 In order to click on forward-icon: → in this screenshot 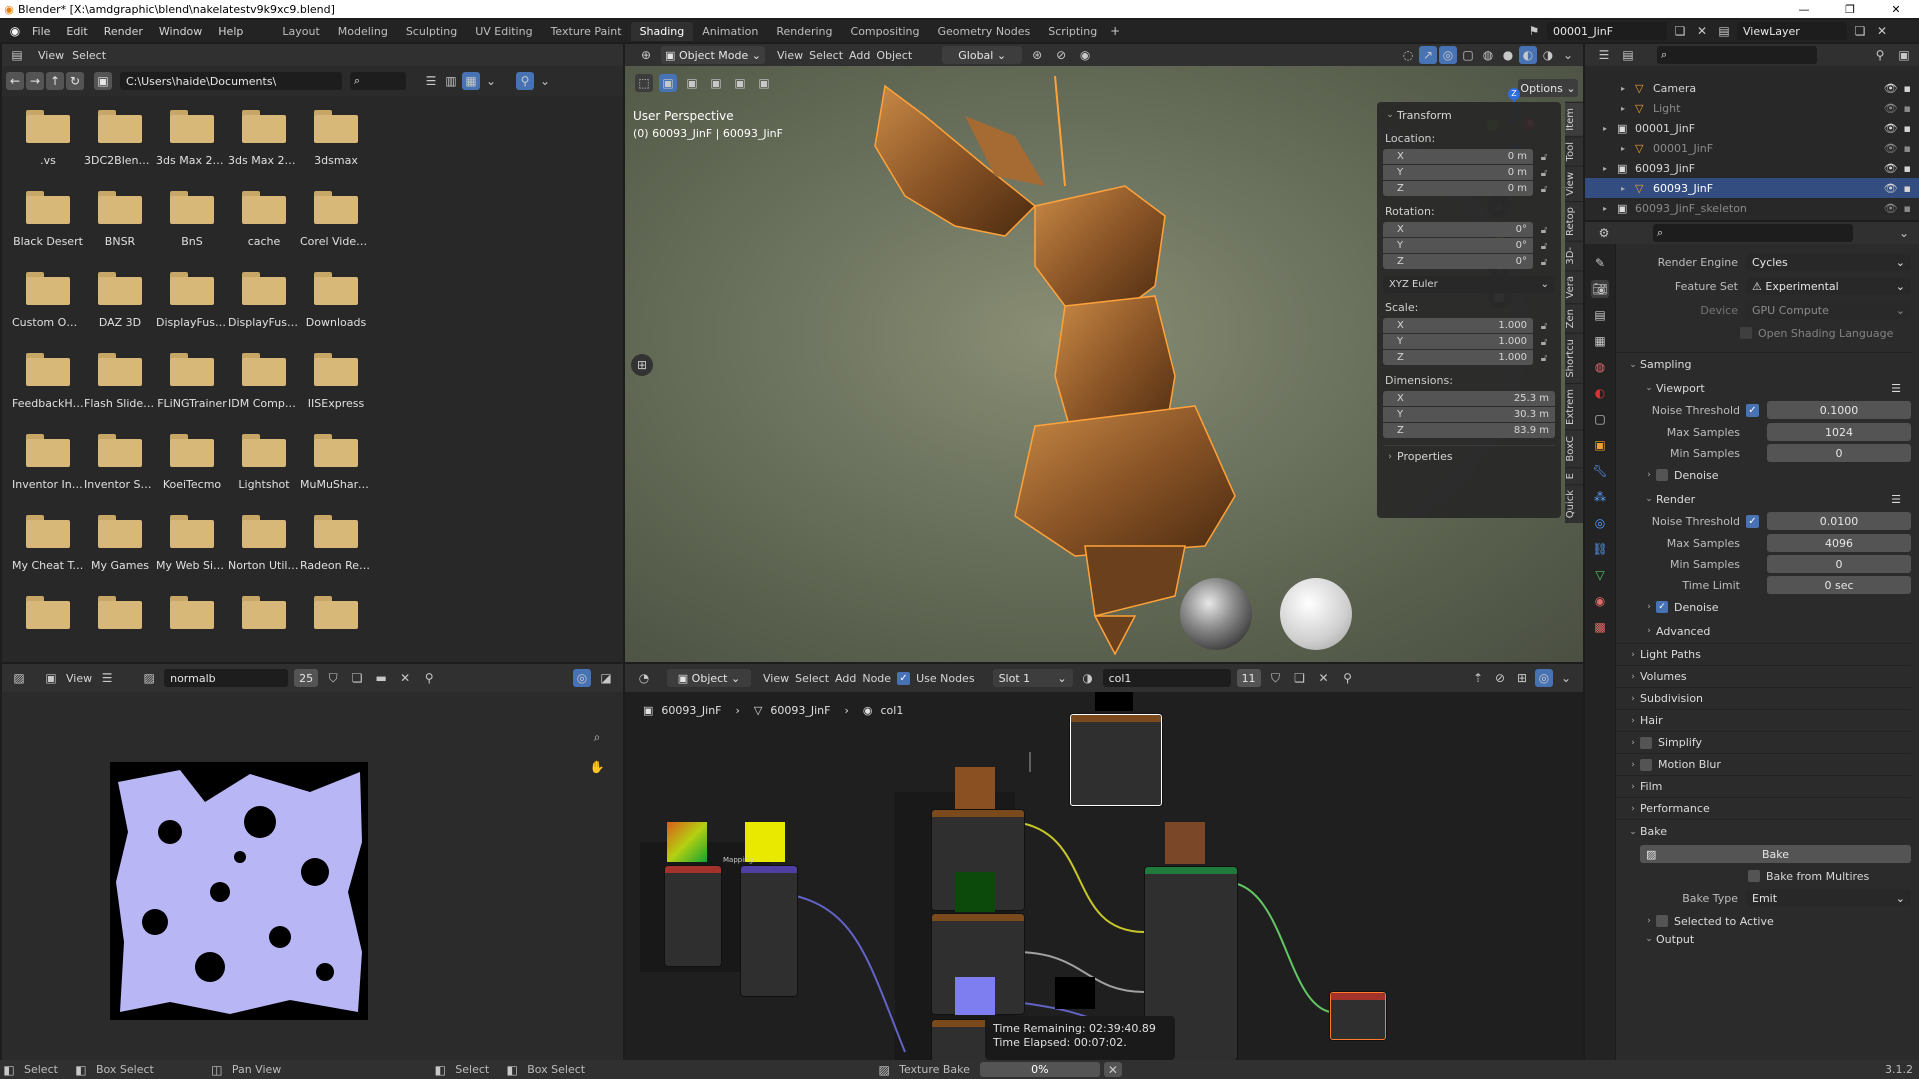, I will do `click(35, 81)`.